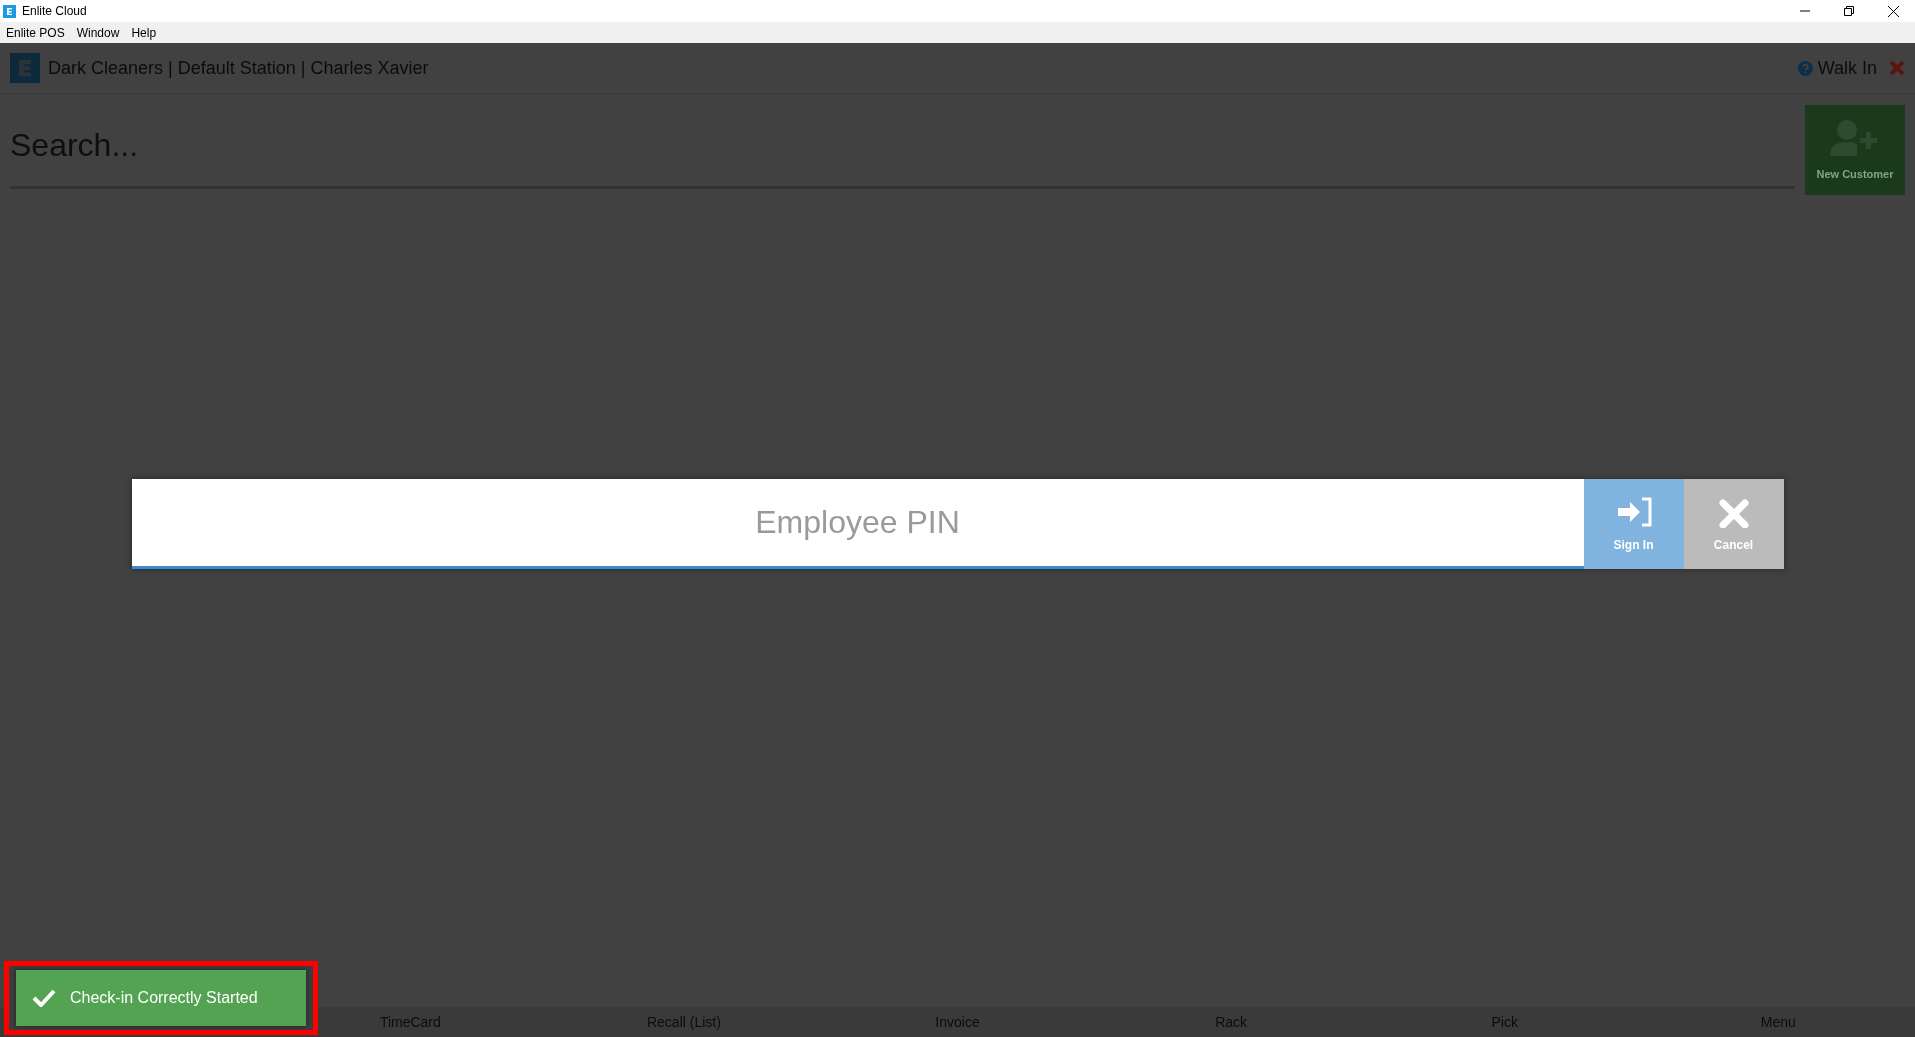 This screenshot has width=1915, height=1037. What do you see at coordinates (9, 11) in the screenshot?
I see `app-logo-icon` at bounding box center [9, 11].